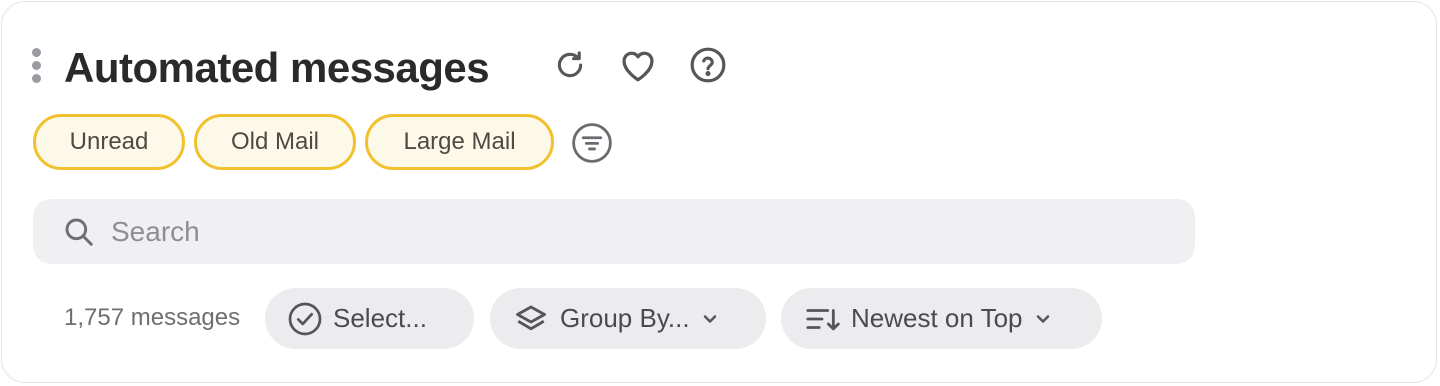 This screenshot has height=386, width=1440. I want to click on filter-chip-unread: Unread, so click(109, 142).